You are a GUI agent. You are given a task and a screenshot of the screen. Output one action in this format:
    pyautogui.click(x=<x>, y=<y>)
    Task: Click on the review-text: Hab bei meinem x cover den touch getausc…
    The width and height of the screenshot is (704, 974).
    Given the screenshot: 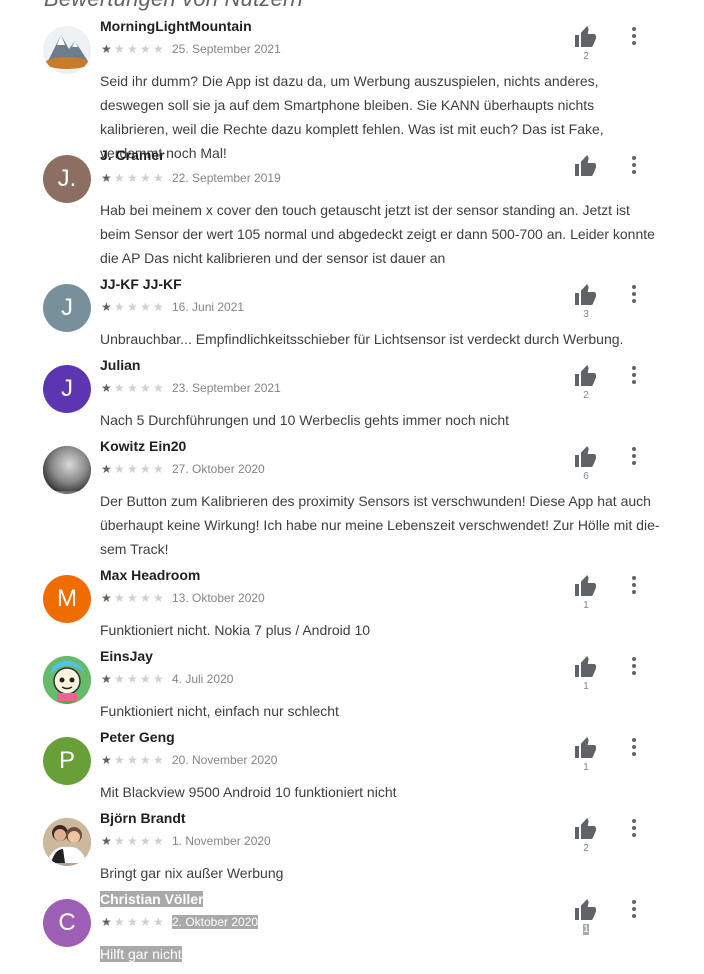 What is the action you would take?
    pyautogui.click(x=380, y=234)
    